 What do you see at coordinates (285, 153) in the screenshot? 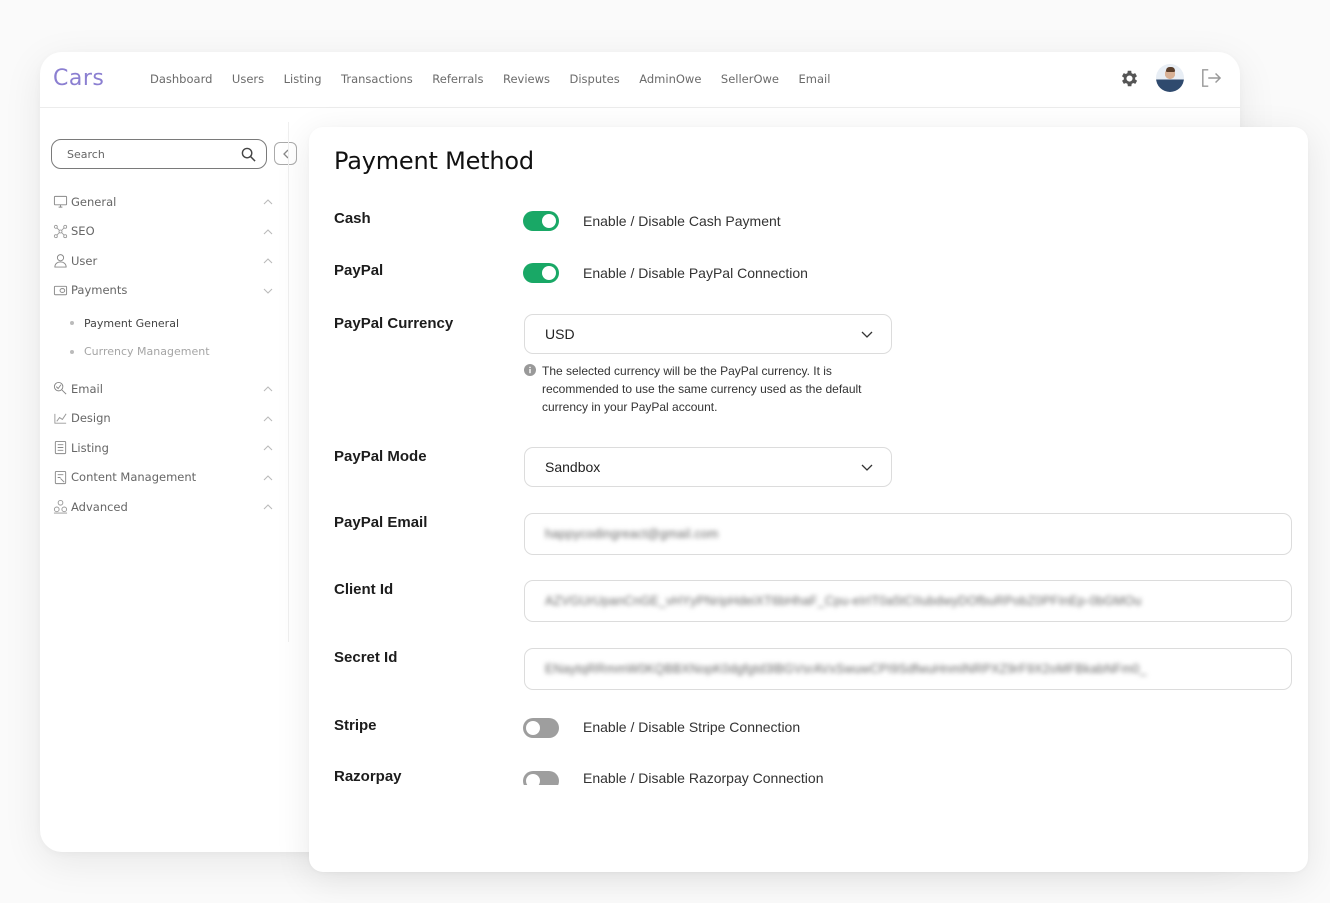
I see `collapse-sidebar-button` at bounding box center [285, 153].